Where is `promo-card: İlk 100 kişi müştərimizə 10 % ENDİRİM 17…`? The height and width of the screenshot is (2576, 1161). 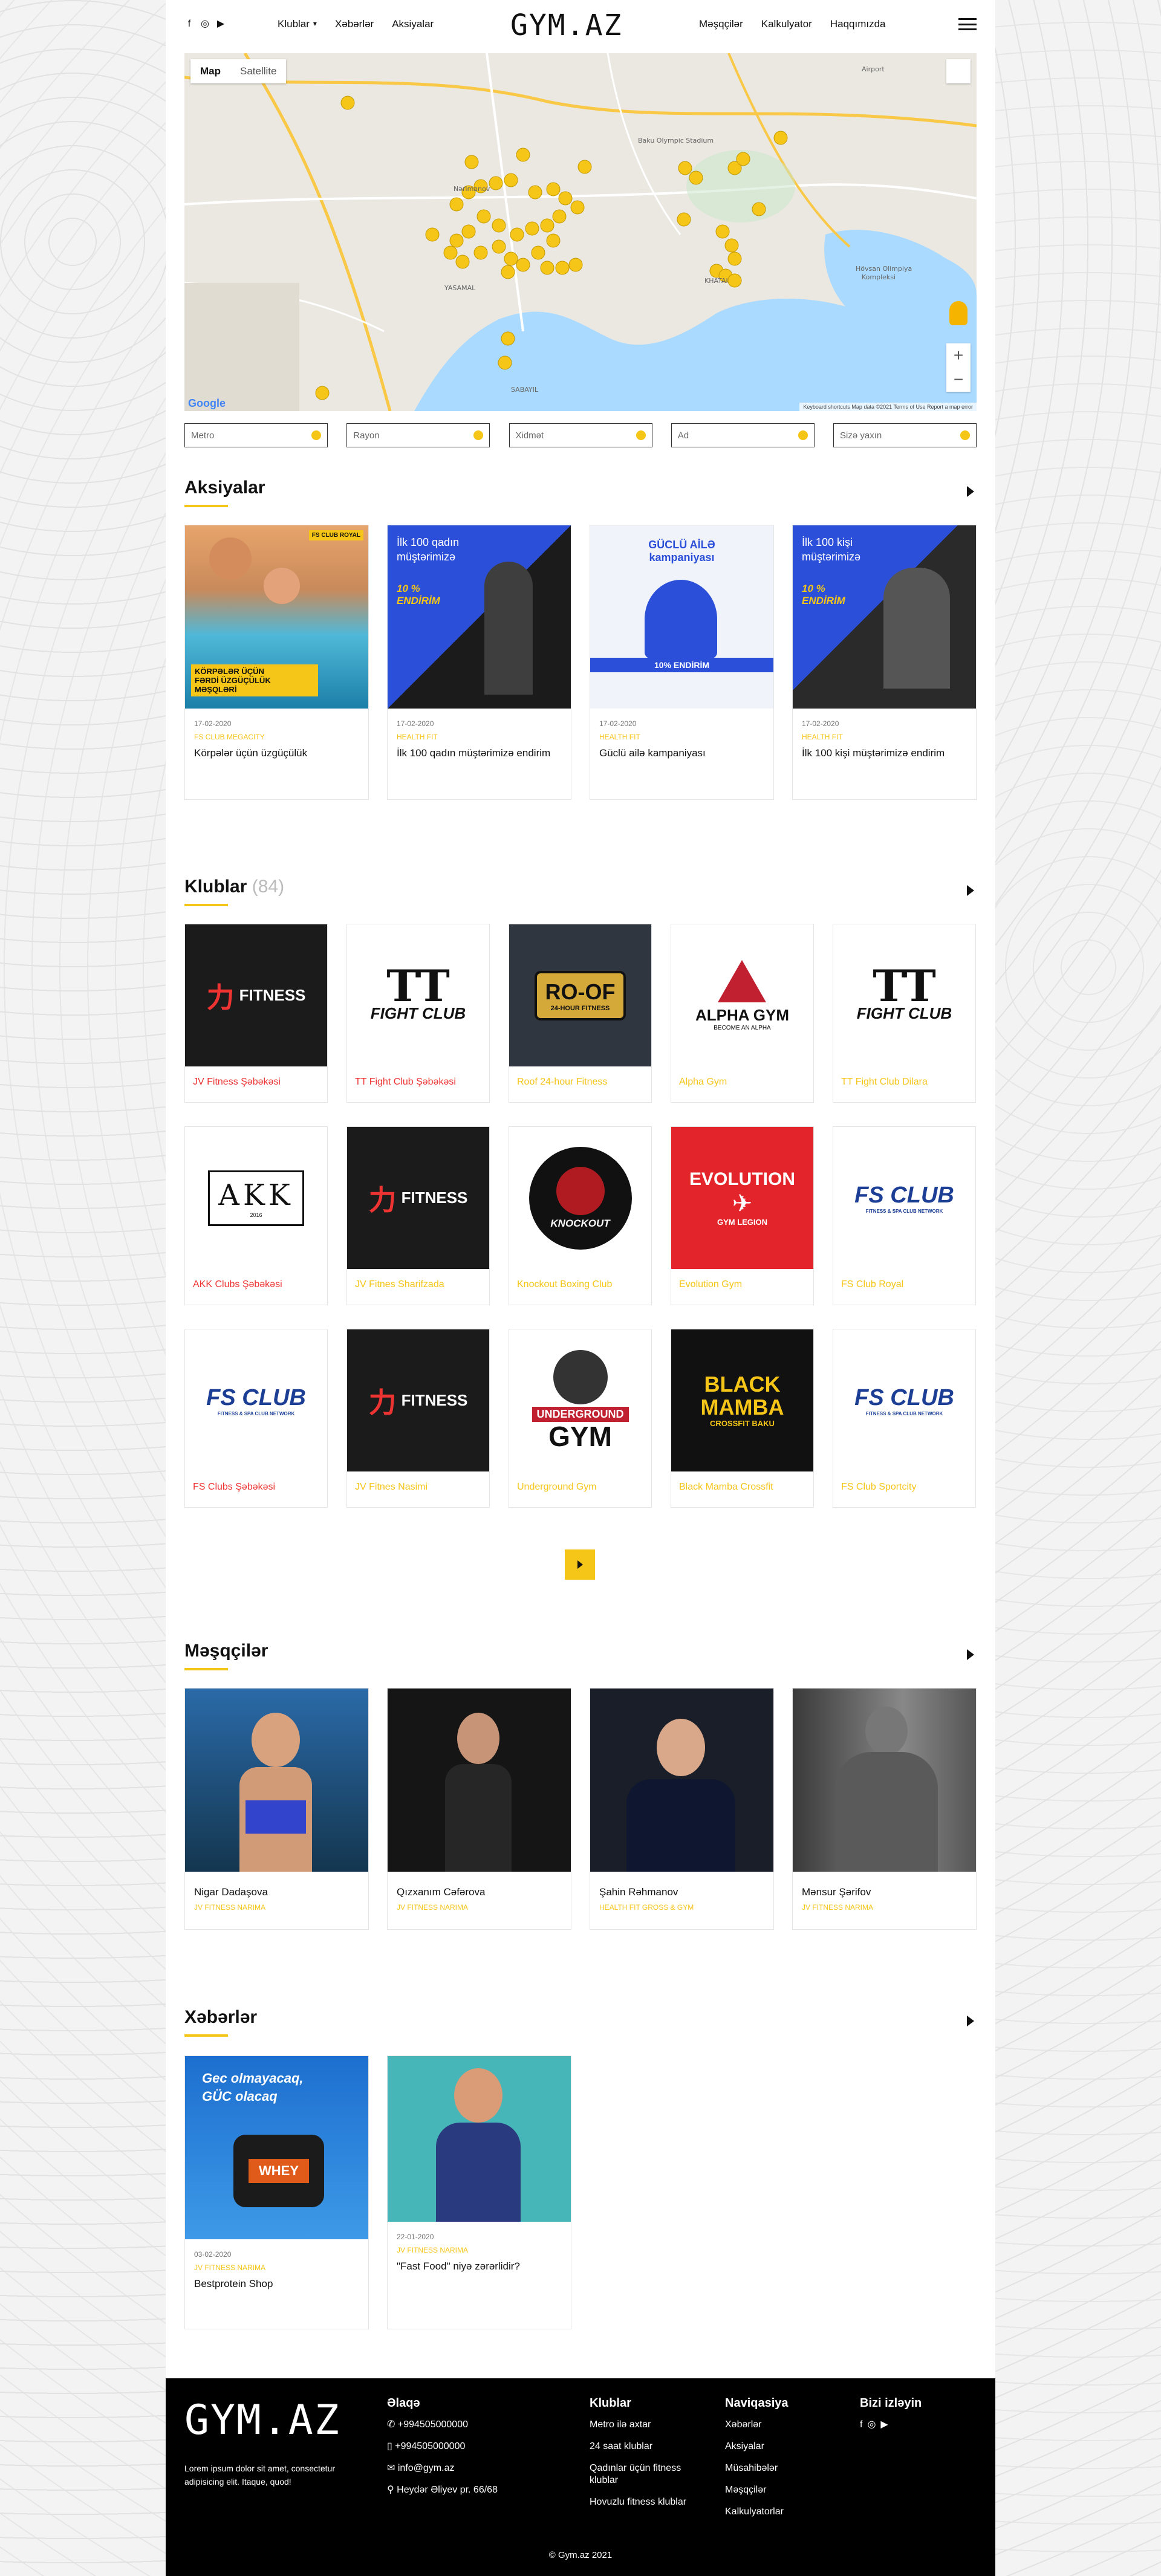
promo-card: İlk 100 kişi müştərimizə 10 % ENDİRİM 17… is located at coordinates (884, 663).